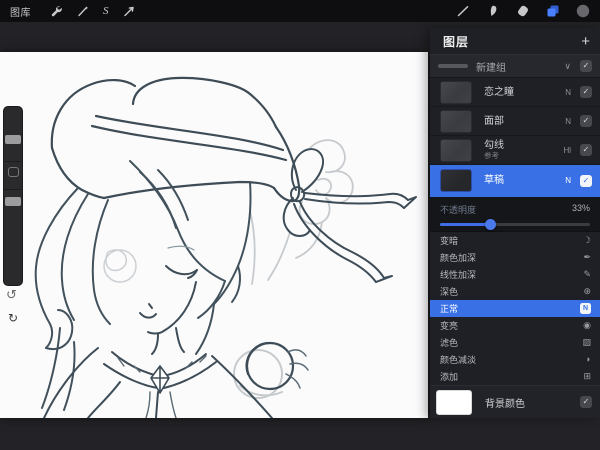  I want to click on chevron-down-icon: ∨, so click(567, 66).